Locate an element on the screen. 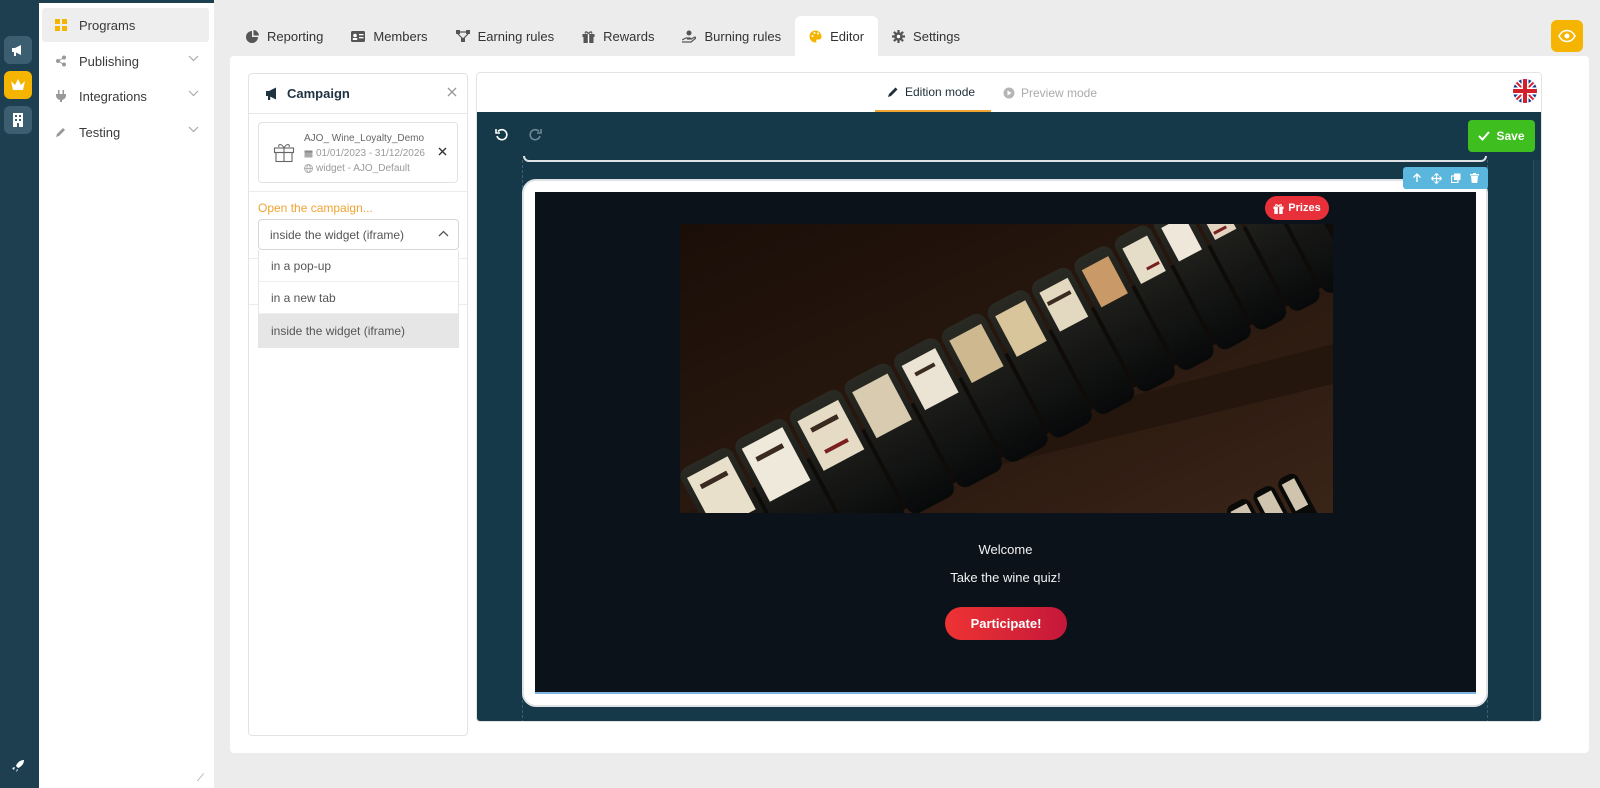 Image resolution: width=1600 pixels, height=788 pixels. campaign-dates: 01/01/2023 - 31/12/2026 is located at coordinates (364, 153).